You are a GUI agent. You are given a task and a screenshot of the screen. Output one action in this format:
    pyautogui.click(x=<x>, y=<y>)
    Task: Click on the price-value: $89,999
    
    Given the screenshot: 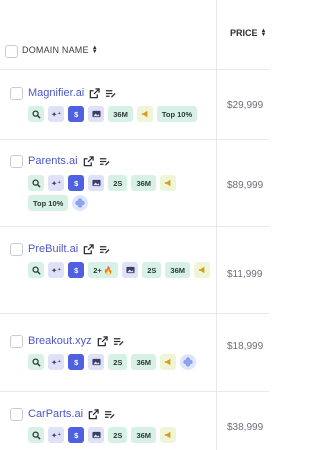 What is the action you would take?
    pyautogui.click(x=245, y=185)
    